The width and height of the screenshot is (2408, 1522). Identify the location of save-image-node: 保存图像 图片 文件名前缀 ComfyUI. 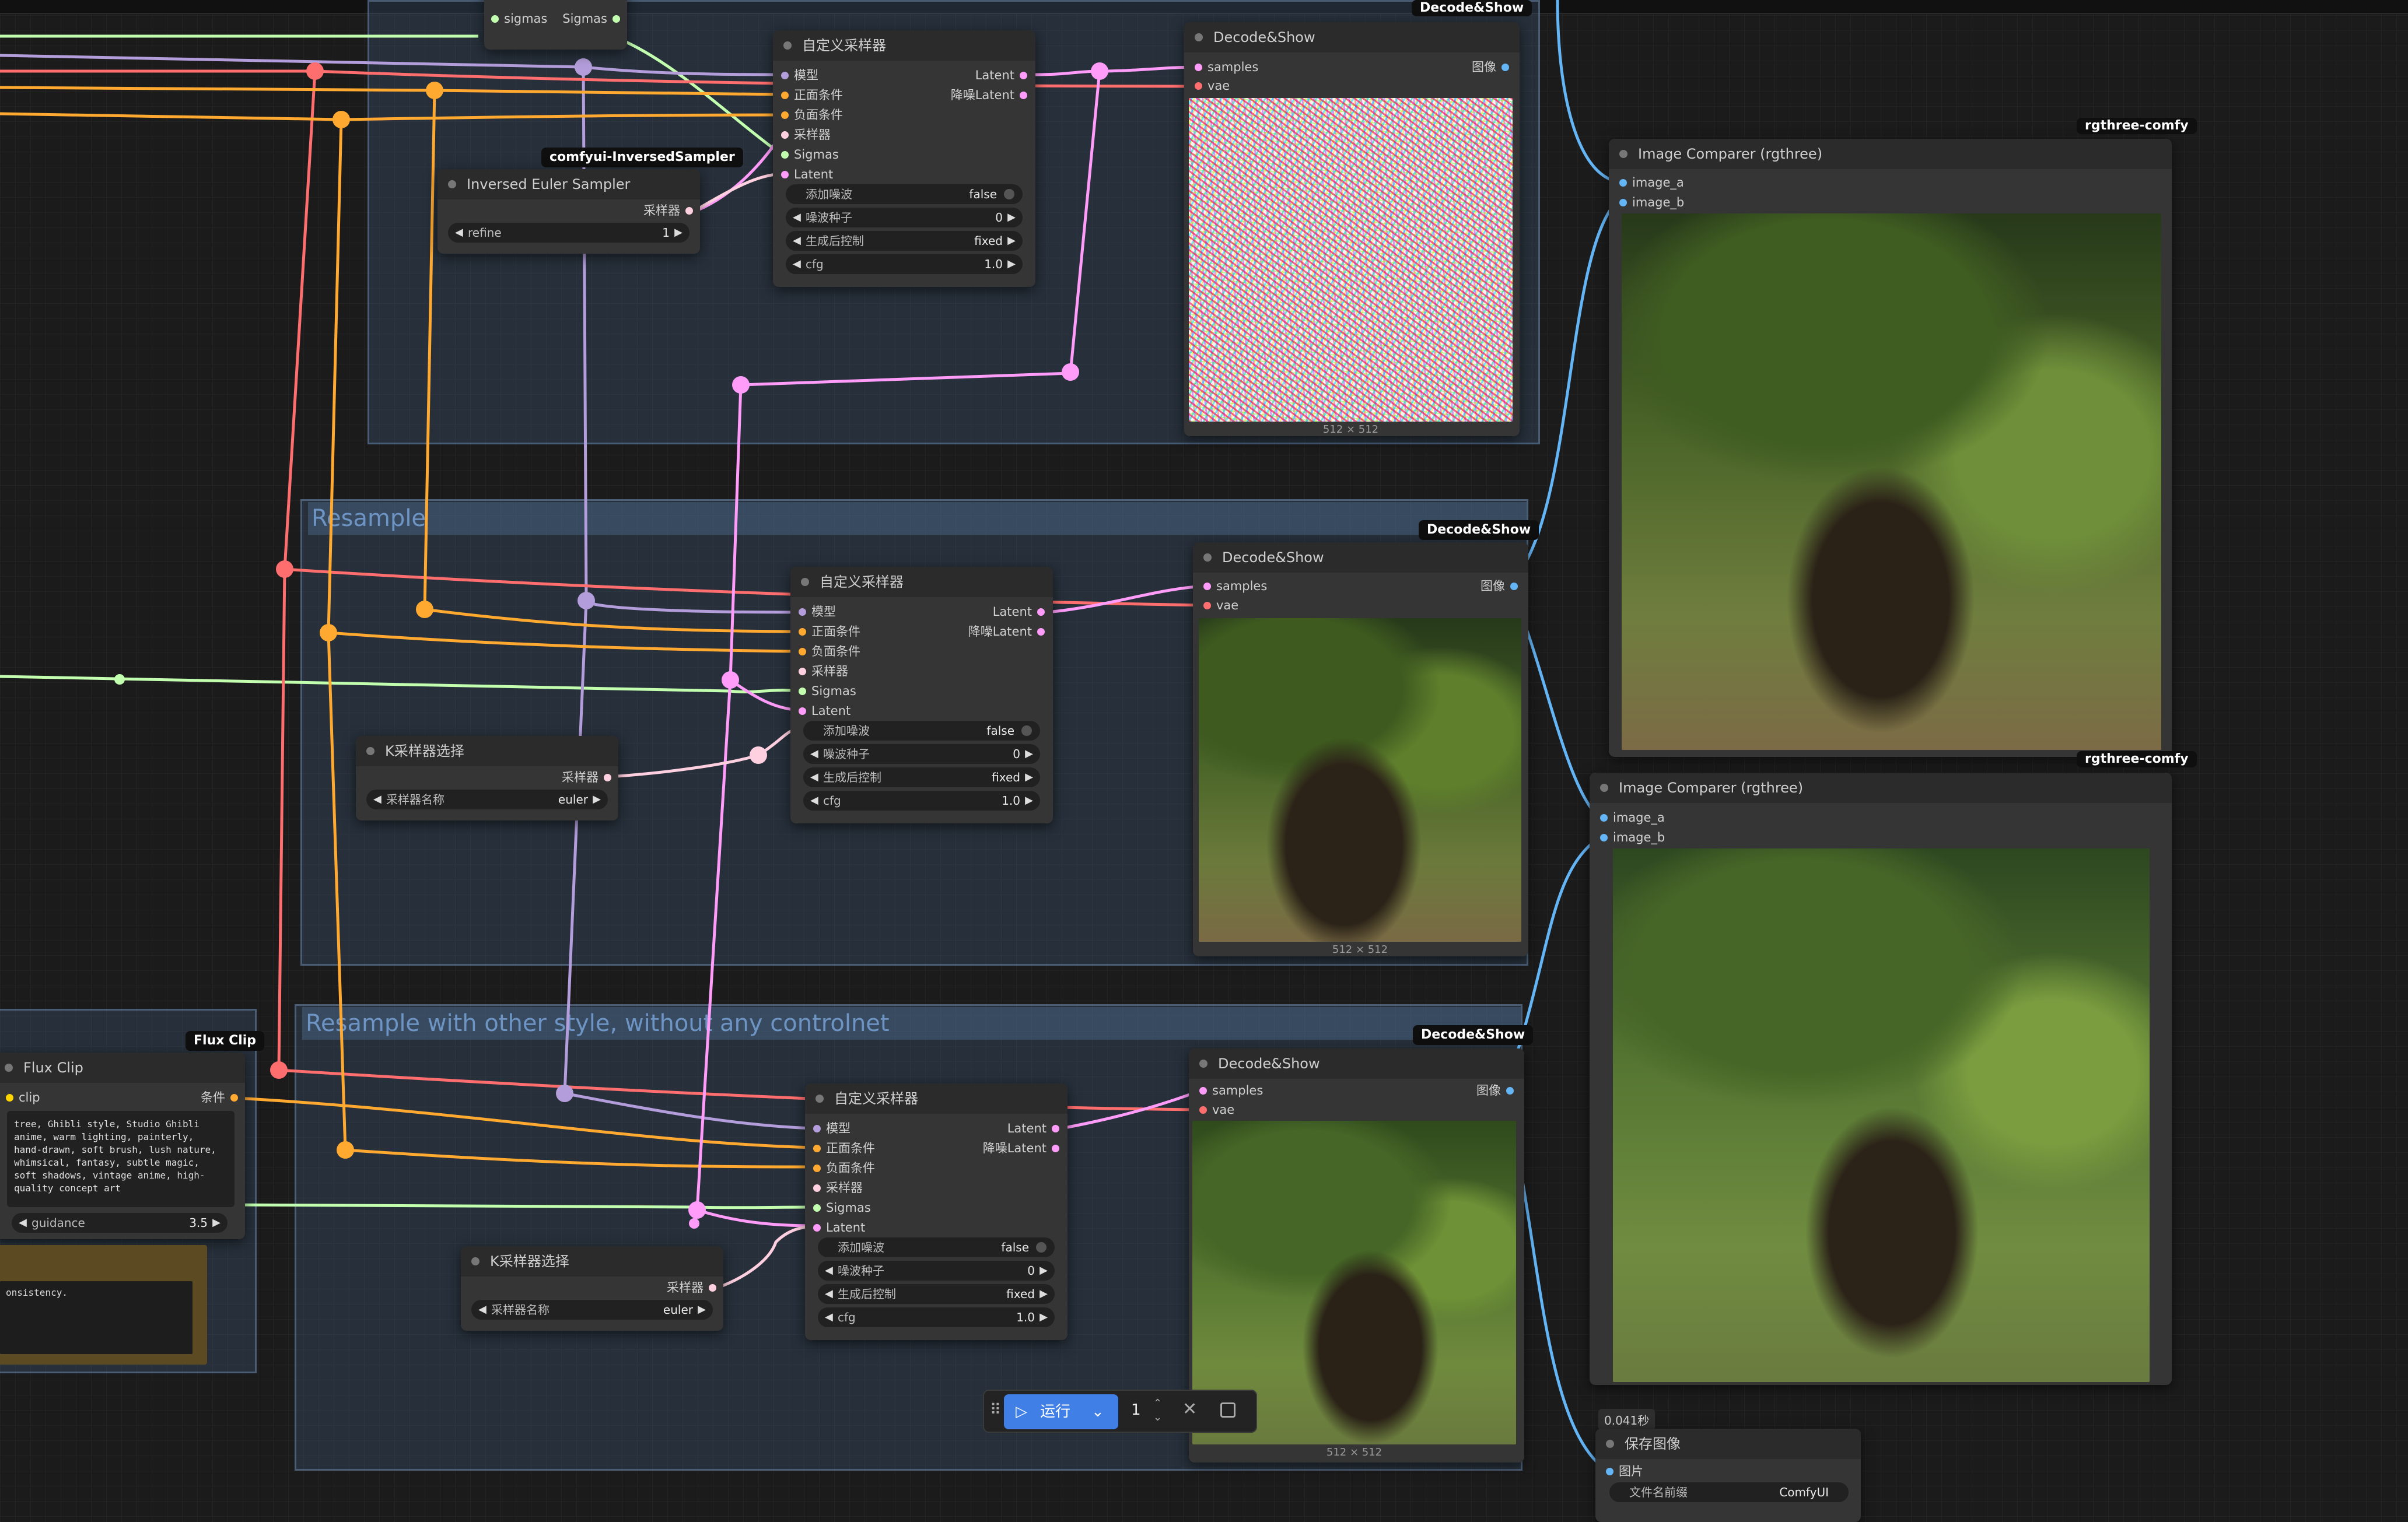
(1728, 1475).